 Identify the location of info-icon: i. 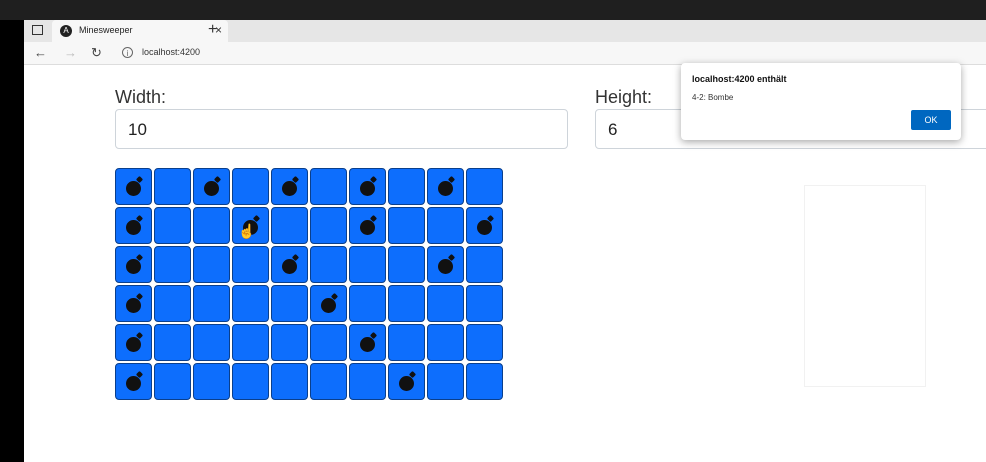
(127, 52).